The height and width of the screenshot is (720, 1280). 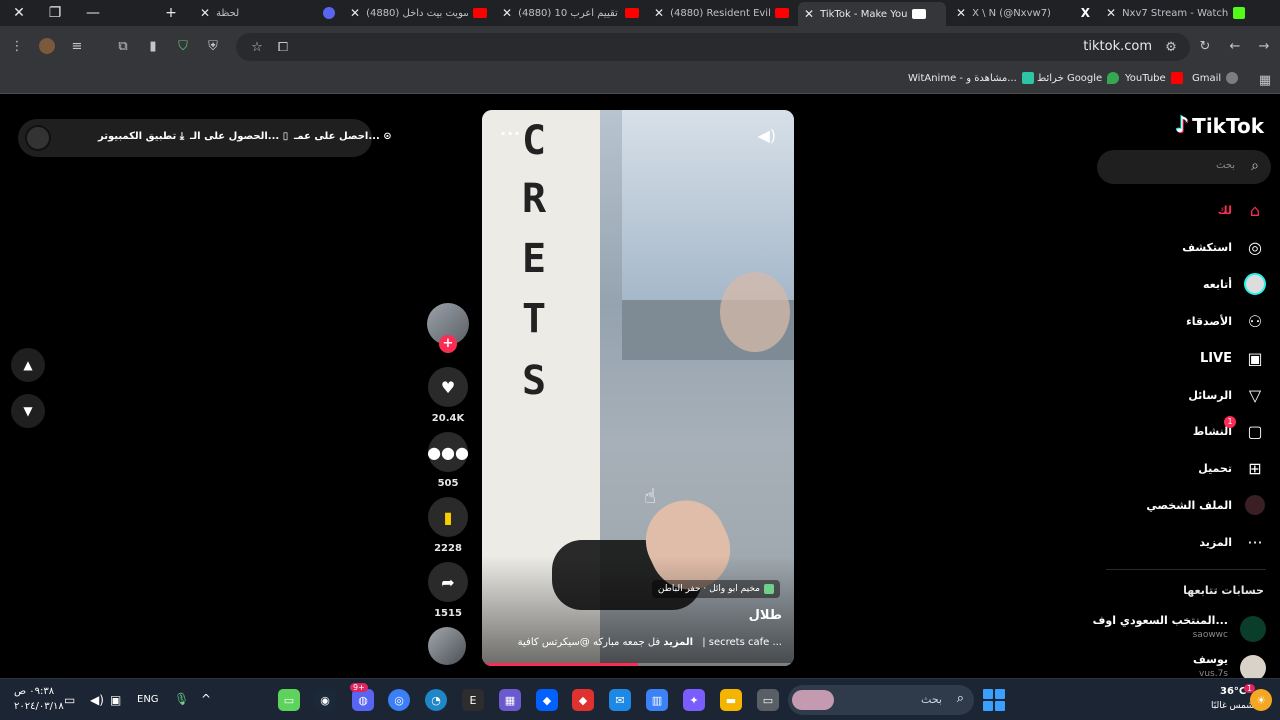 I want to click on tab-discord: ✕ لحظة, so click(x=267, y=13).